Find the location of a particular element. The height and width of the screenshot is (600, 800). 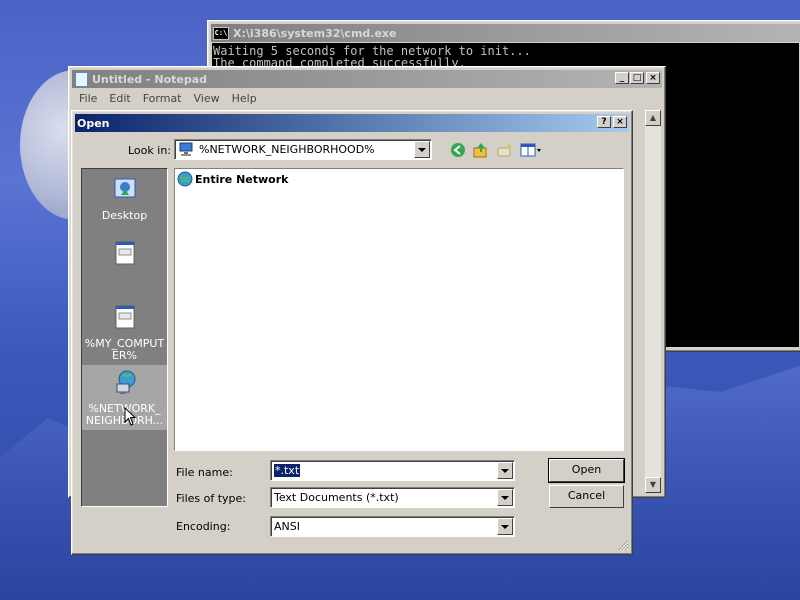

place-item is located at coordinates (124, 257).